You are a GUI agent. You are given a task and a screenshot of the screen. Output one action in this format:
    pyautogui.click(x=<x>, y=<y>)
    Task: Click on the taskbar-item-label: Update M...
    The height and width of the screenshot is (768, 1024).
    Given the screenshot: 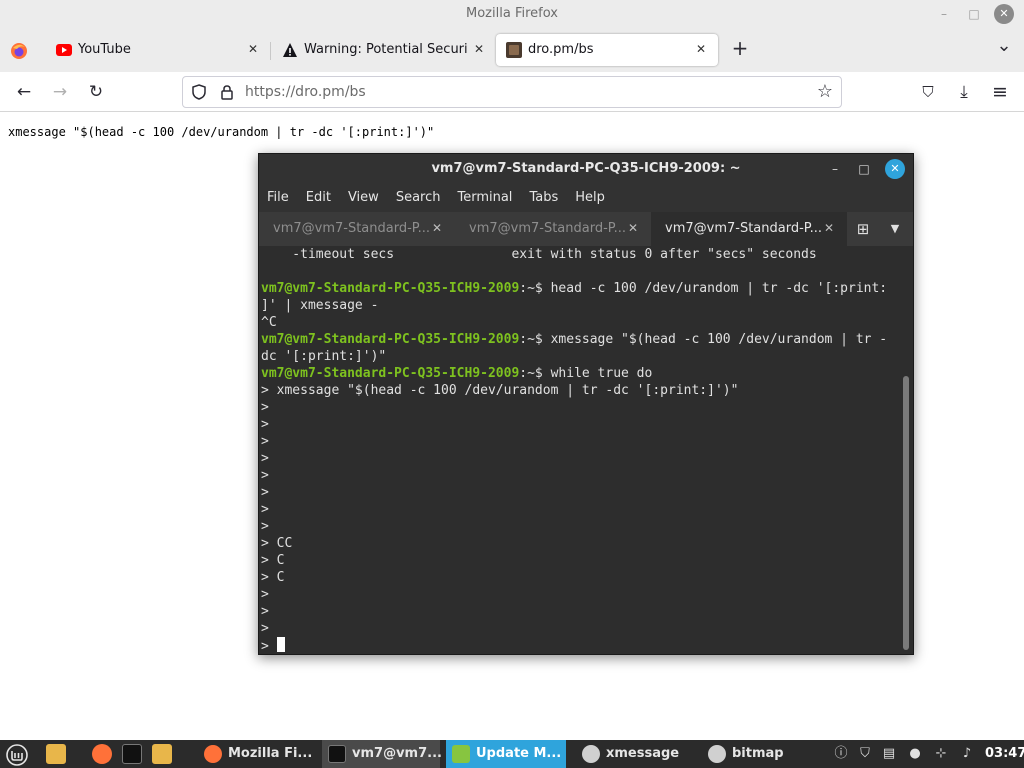 What is the action you would take?
    pyautogui.click(x=519, y=753)
    